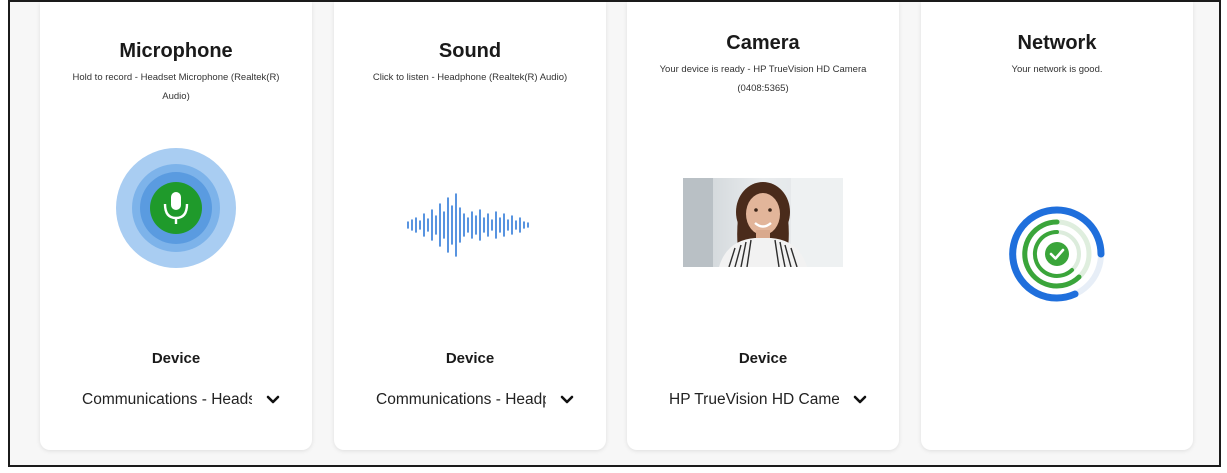  What do you see at coordinates (470, 358) in the screenshot?
I see `sound-device-label: Device` at bounding box center [470, 358].